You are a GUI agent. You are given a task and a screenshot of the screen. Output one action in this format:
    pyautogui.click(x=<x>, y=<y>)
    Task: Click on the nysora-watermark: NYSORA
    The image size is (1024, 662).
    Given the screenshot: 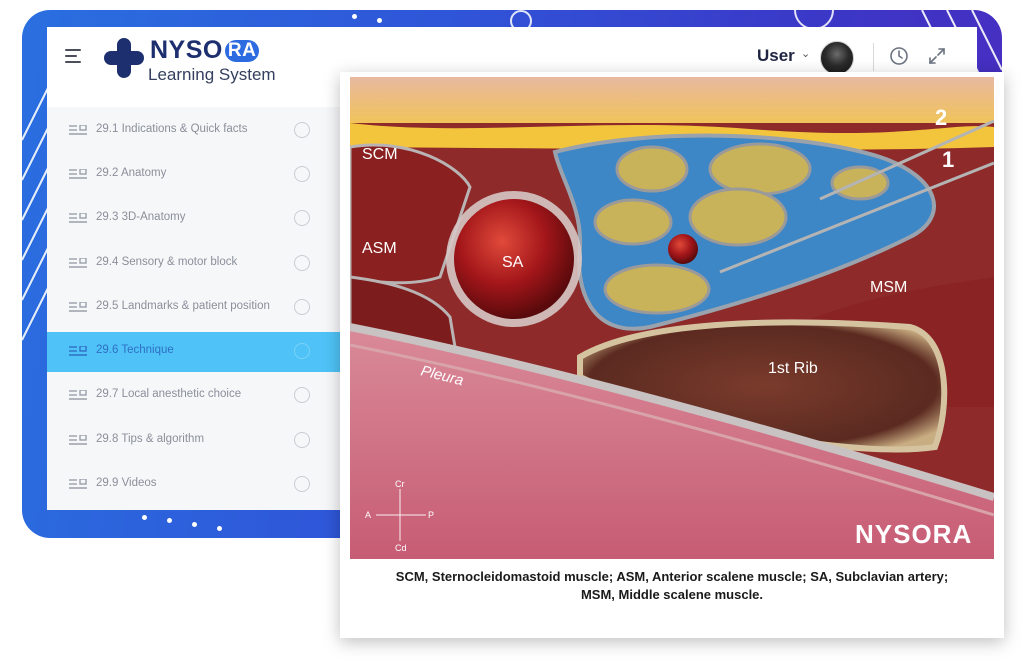 What is the action you would take?
    pyautogui.click(x=913, y=534)
    